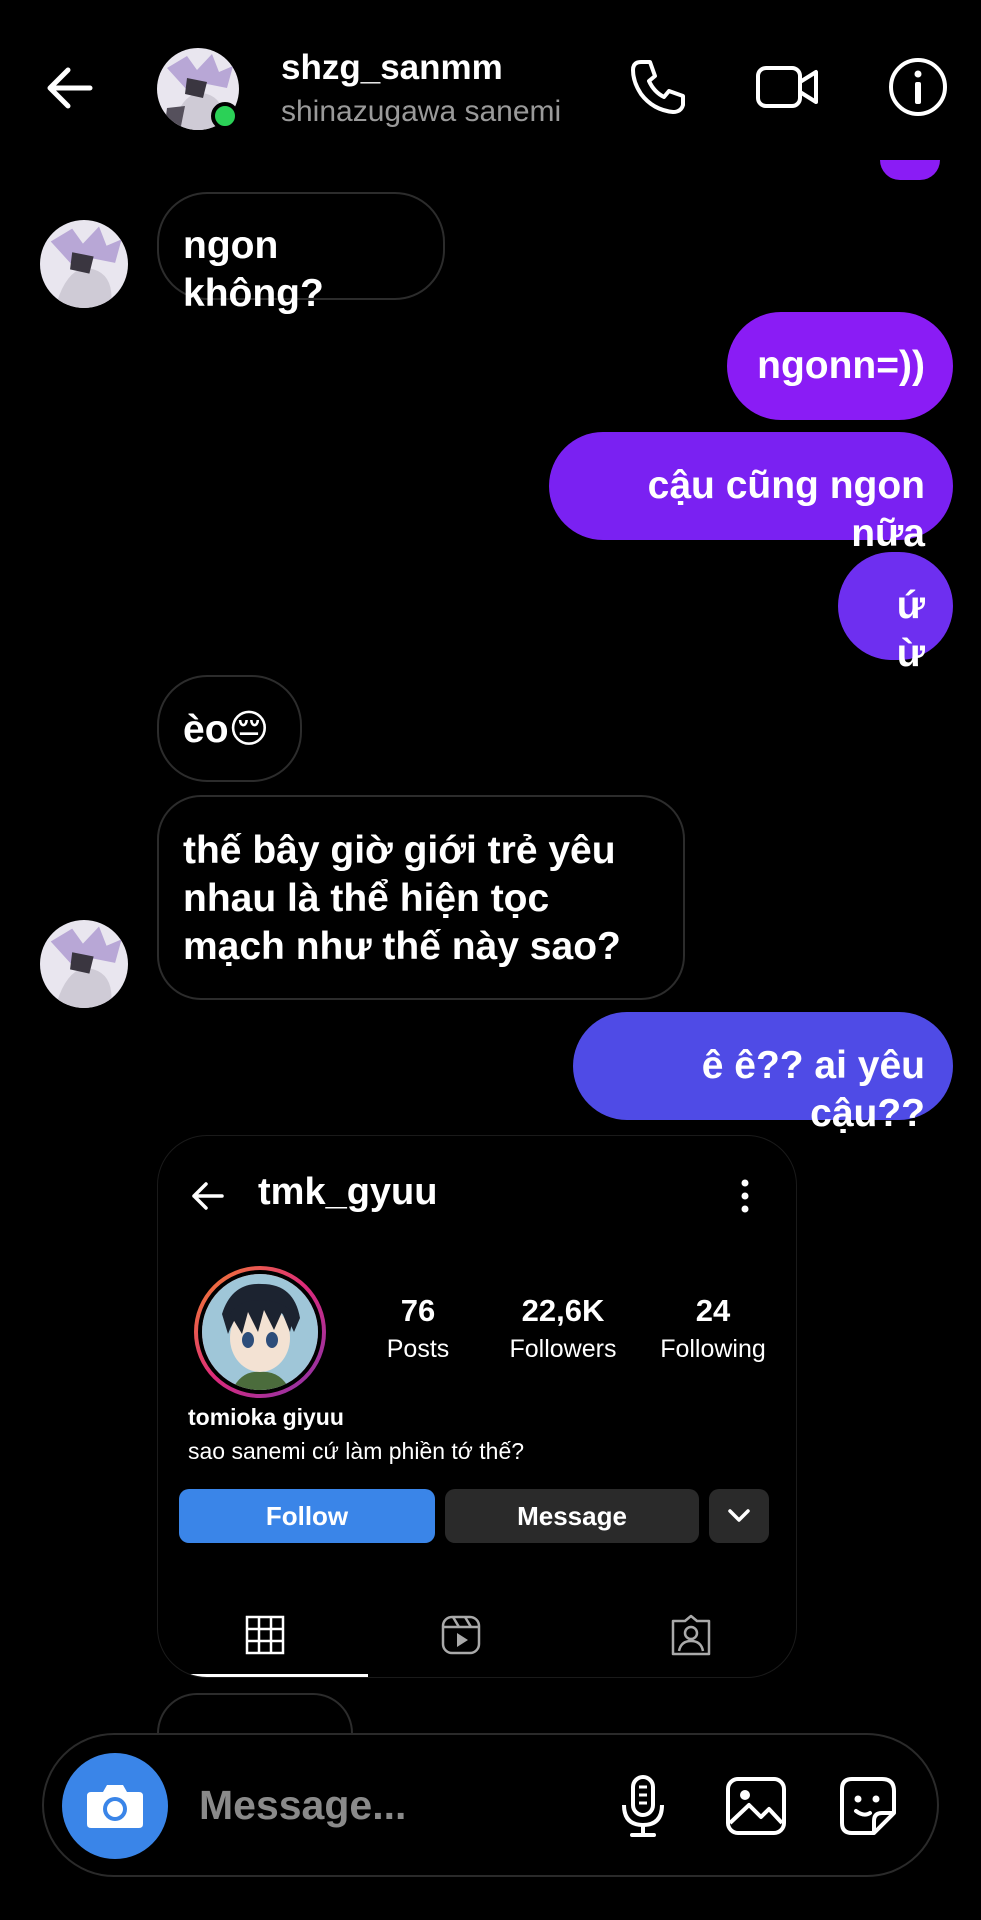 The width and height of the screenshot is (981, 1920). I want to click on message-sent: ngonn=)), so click(840, 366).